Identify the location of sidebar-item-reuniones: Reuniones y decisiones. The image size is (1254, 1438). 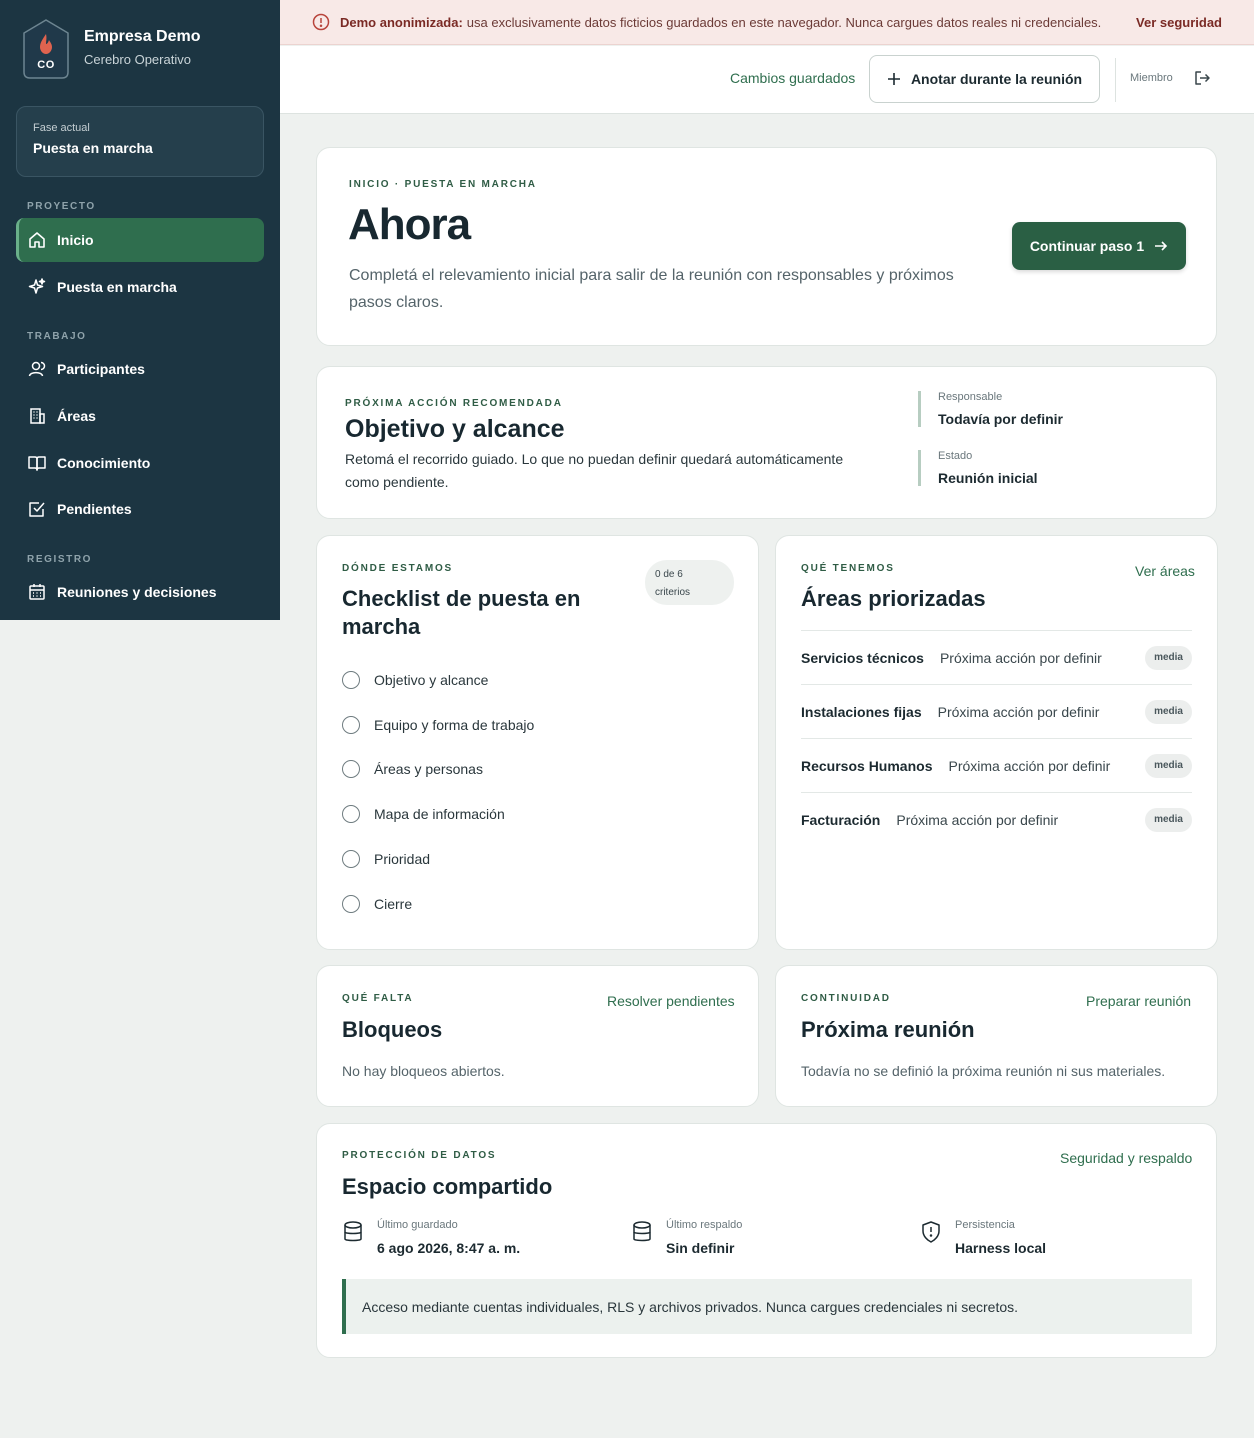
(140, 592).